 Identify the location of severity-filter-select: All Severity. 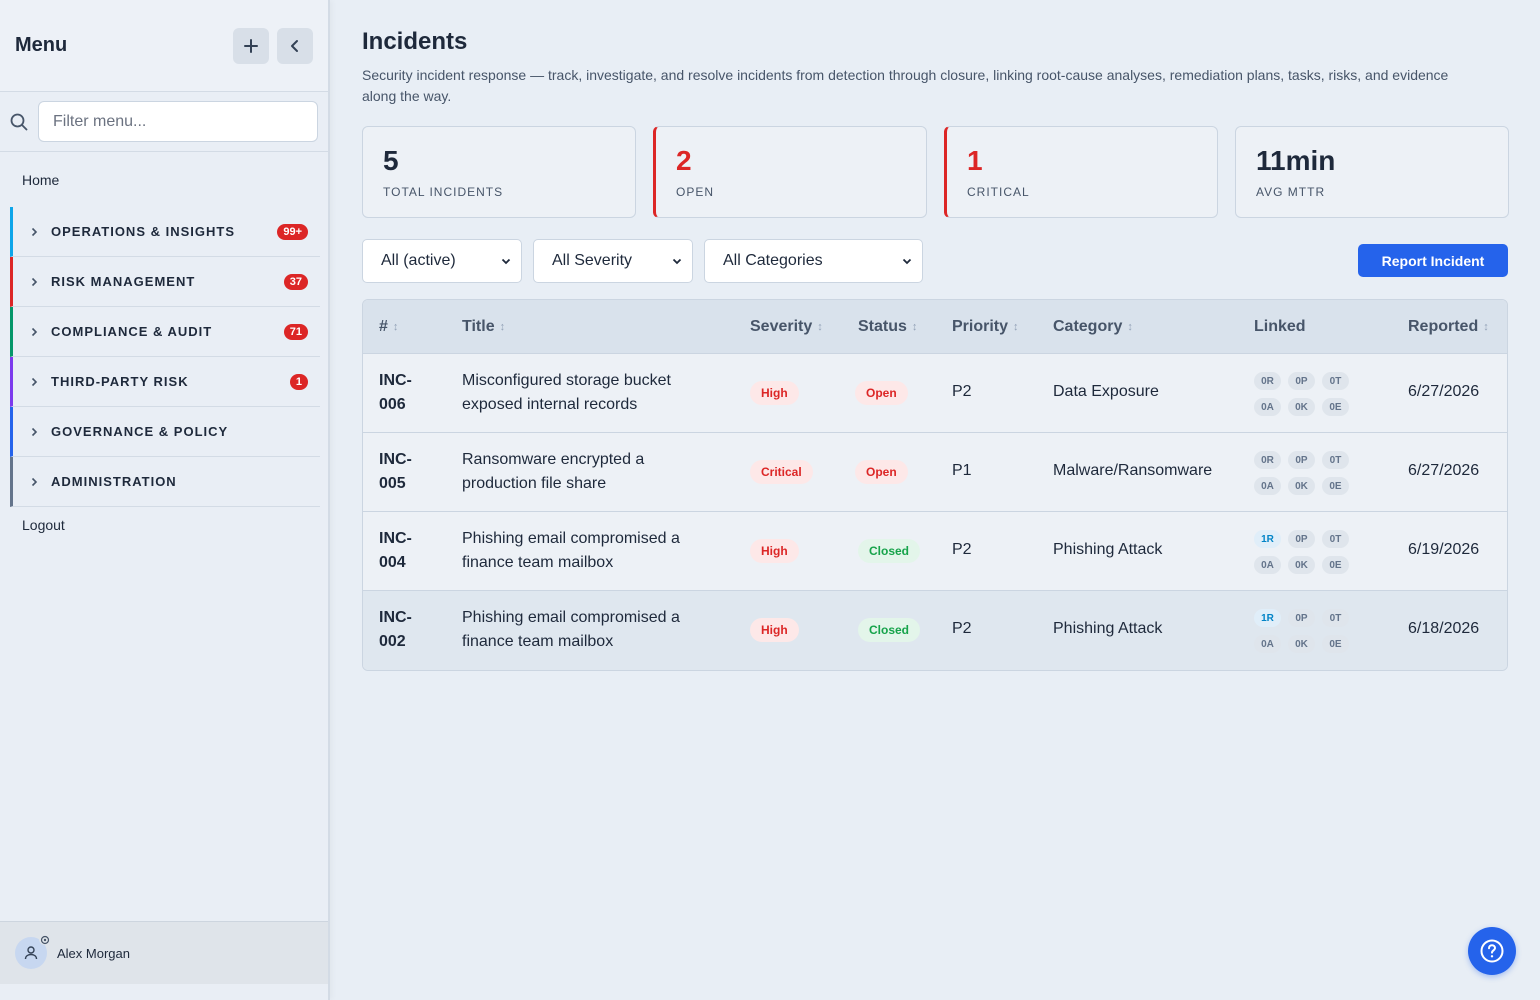
(613, 261).